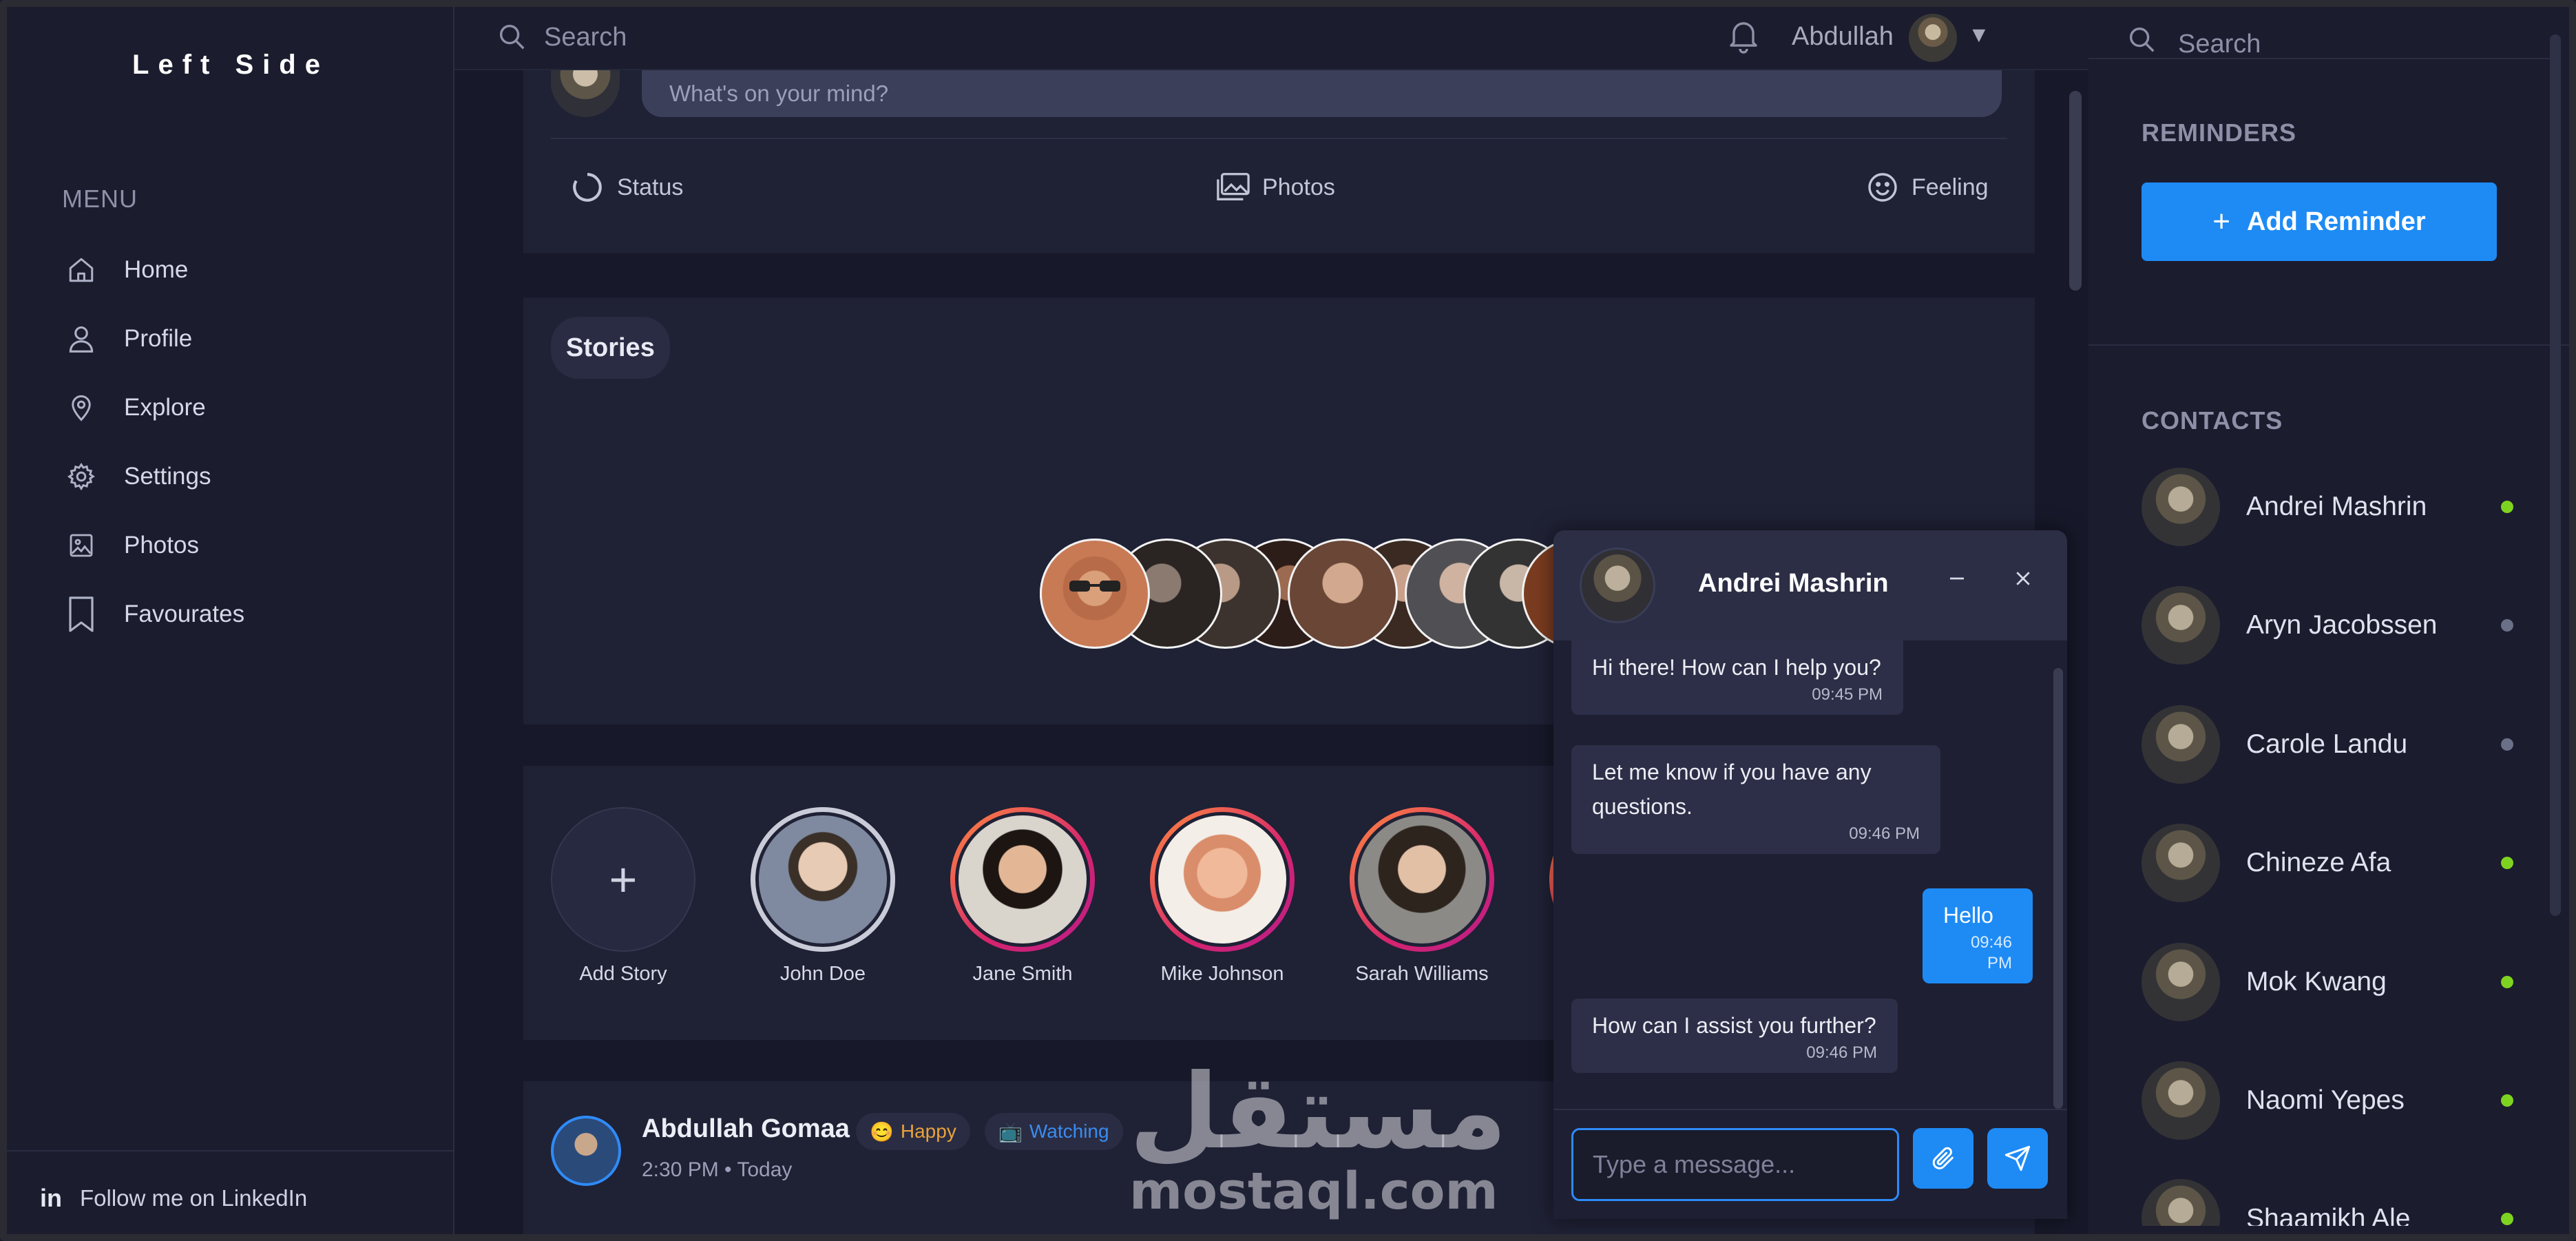 The image size is (2576, 1241). I want to click on linkedin-link: in Follow me on LinkedIn, so click(173, 1198).